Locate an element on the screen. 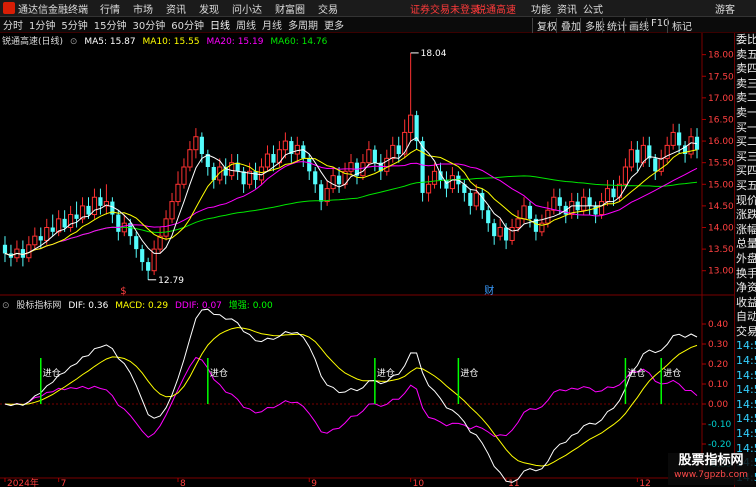 The height and width of the screenshot is (487, 756). quote-row-4: 卖二 is located at coordinates (746, 98).